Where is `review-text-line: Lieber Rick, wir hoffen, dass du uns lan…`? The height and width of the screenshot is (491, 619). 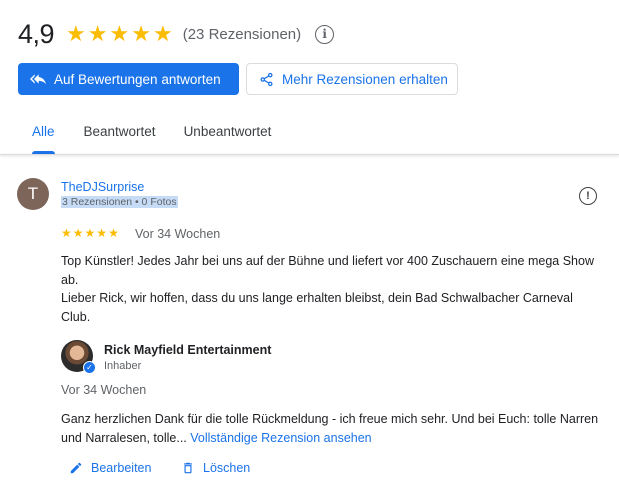 review-text-line: Lieber Rick, wir hoffen, dass du uns lan… is located at coordinates (317, 307).